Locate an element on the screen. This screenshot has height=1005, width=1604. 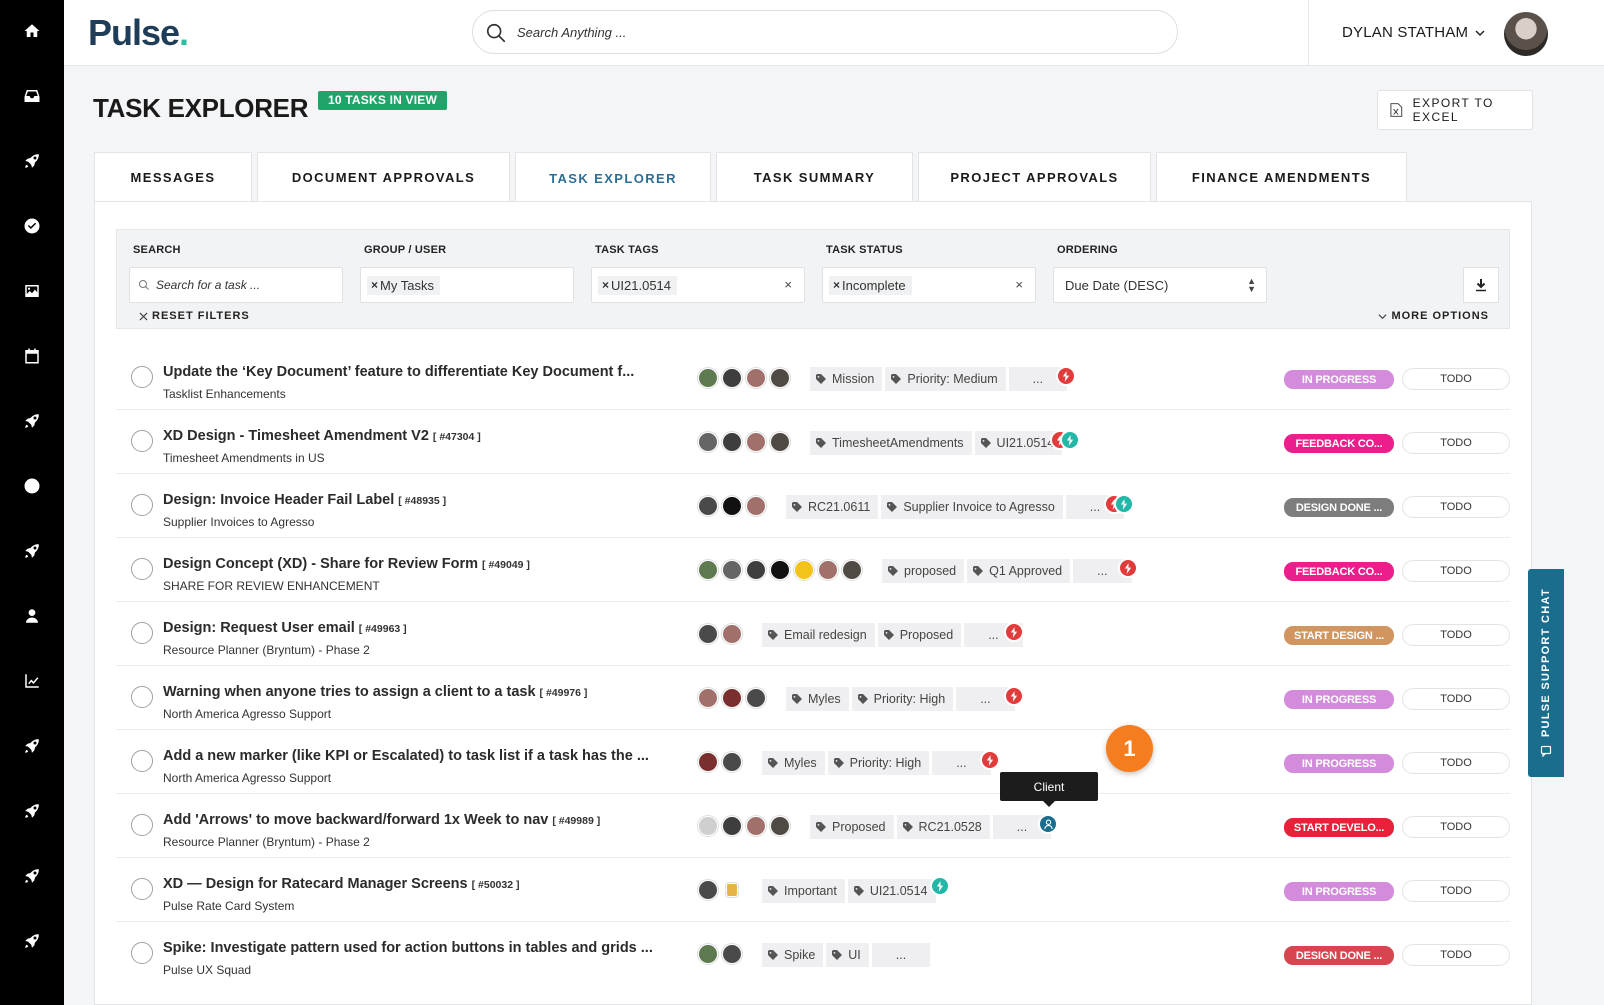
nav-users is located at coordinates (32, 616).